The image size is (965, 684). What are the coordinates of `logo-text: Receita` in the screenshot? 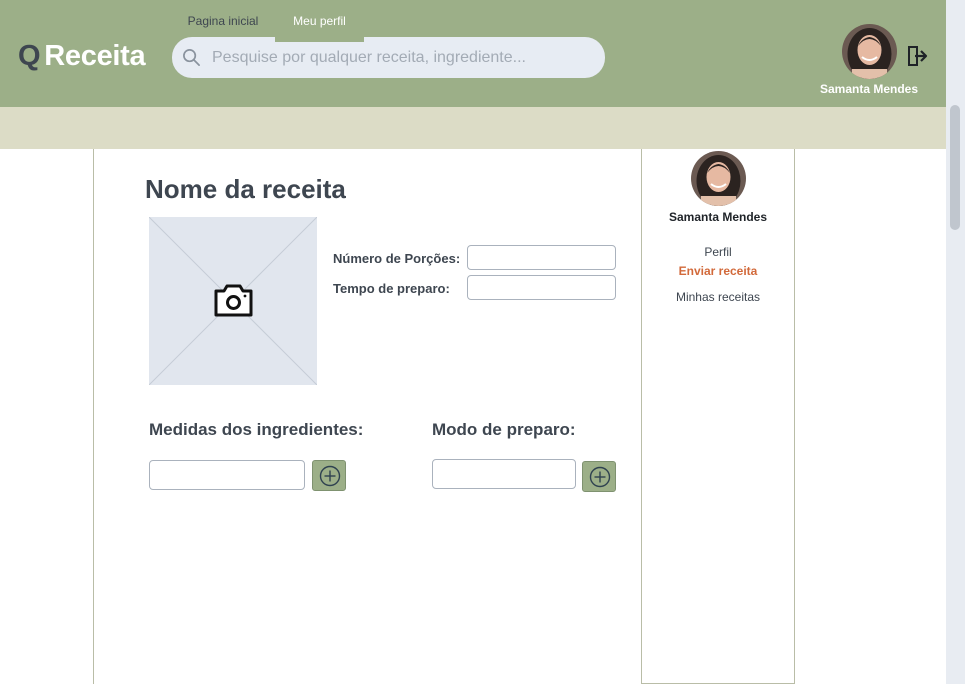 It's located at (95, 56).